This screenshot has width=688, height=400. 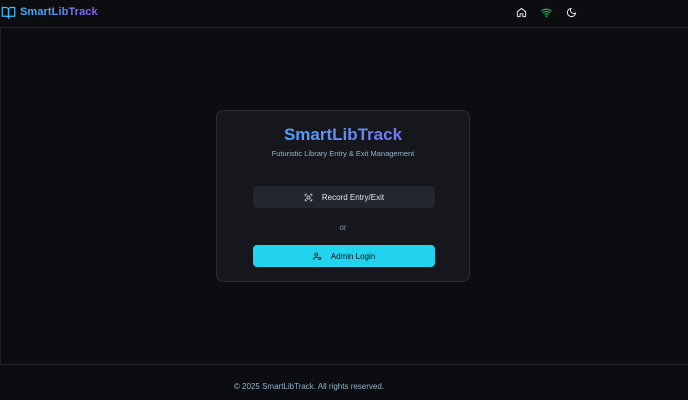 I want to click on brand-name: SmartLibTrack, so click(x=59, y=12).